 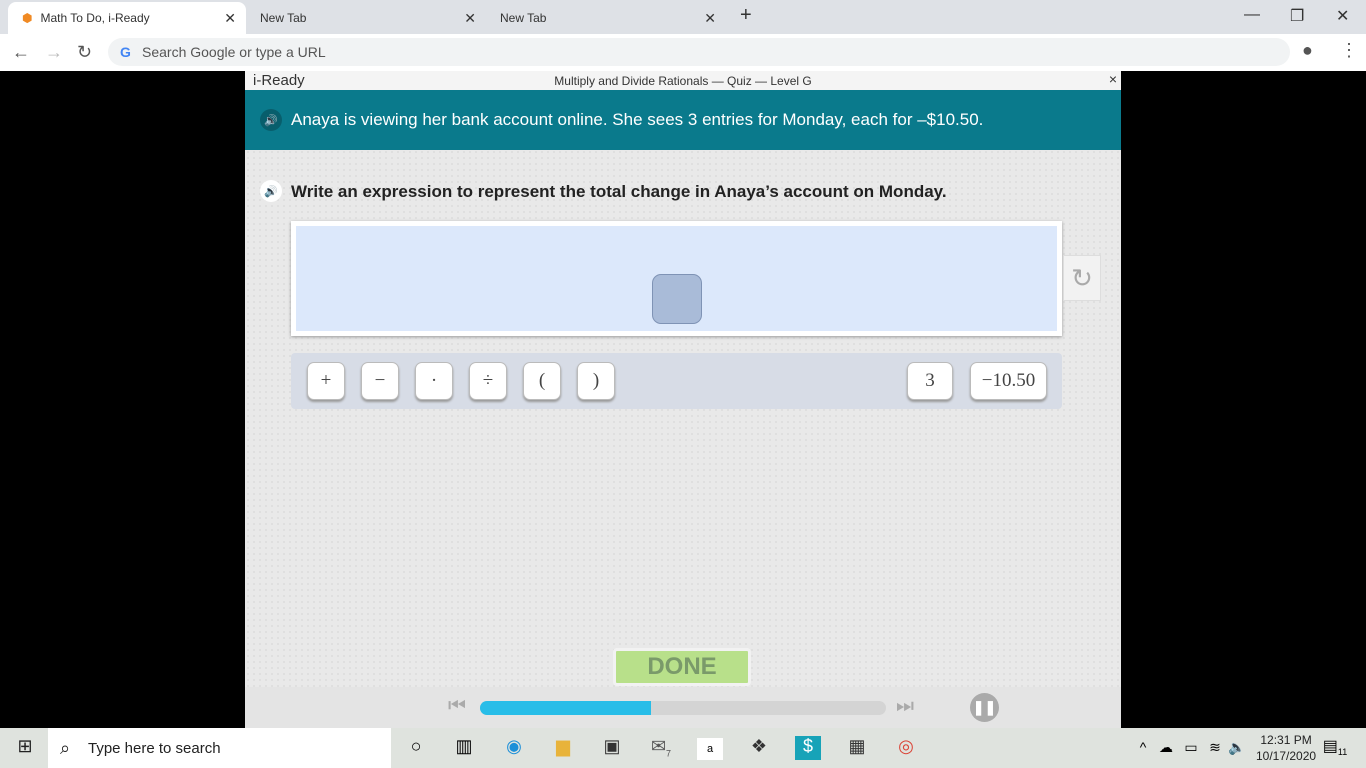 I want to click on tab-iready: ⬢ Math To Do, i-Ready ✕, so click(x=127, y=18).